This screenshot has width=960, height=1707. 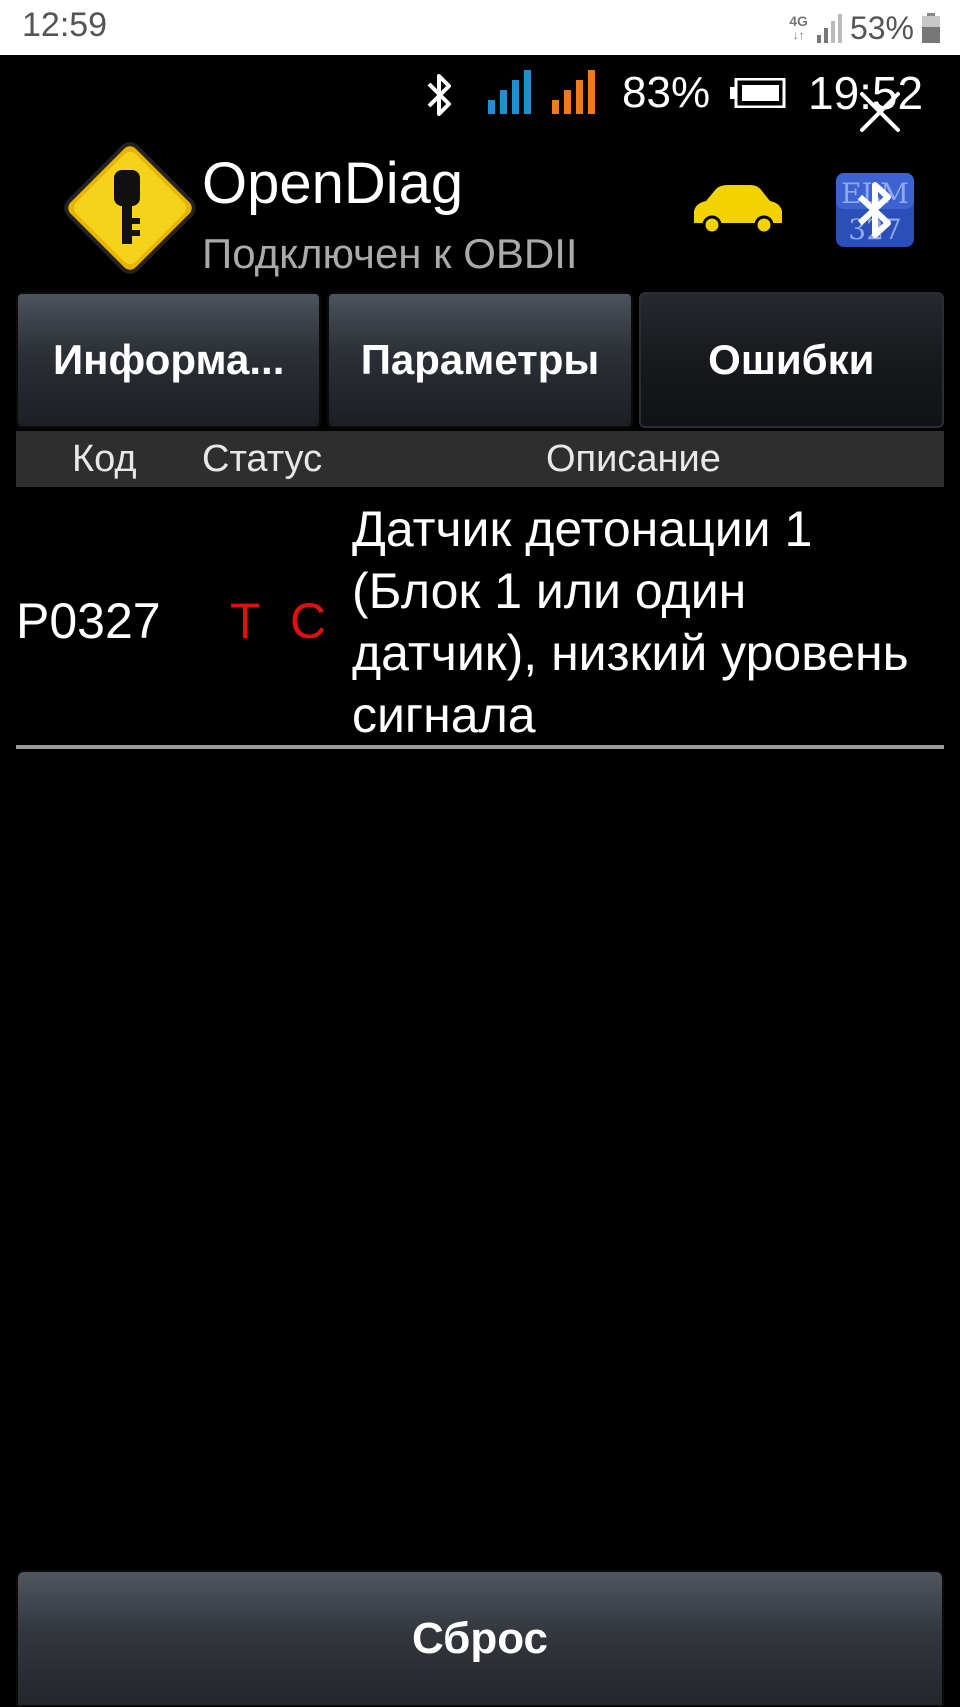 What do you see at coordinates (480, 95) in the screenshot?
I see `device-status-bar: 83% 19:52` at bounding box center [480, 95].